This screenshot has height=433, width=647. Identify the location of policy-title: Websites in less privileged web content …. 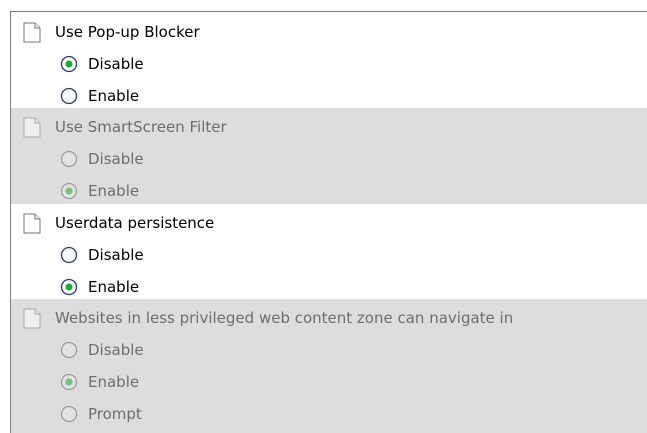
(284, 318).